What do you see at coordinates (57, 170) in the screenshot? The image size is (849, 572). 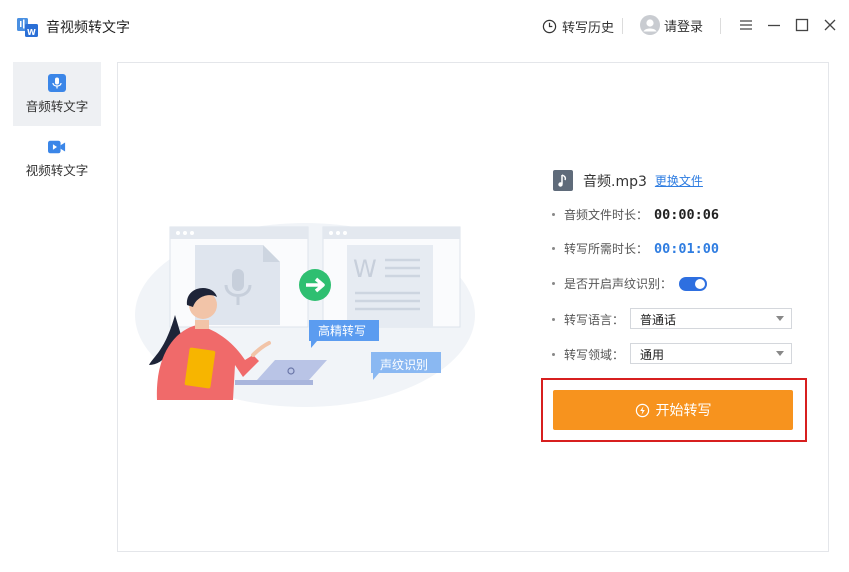 I see `sidebar-item-label: 视频转文字` at bounding box center [57, 170].